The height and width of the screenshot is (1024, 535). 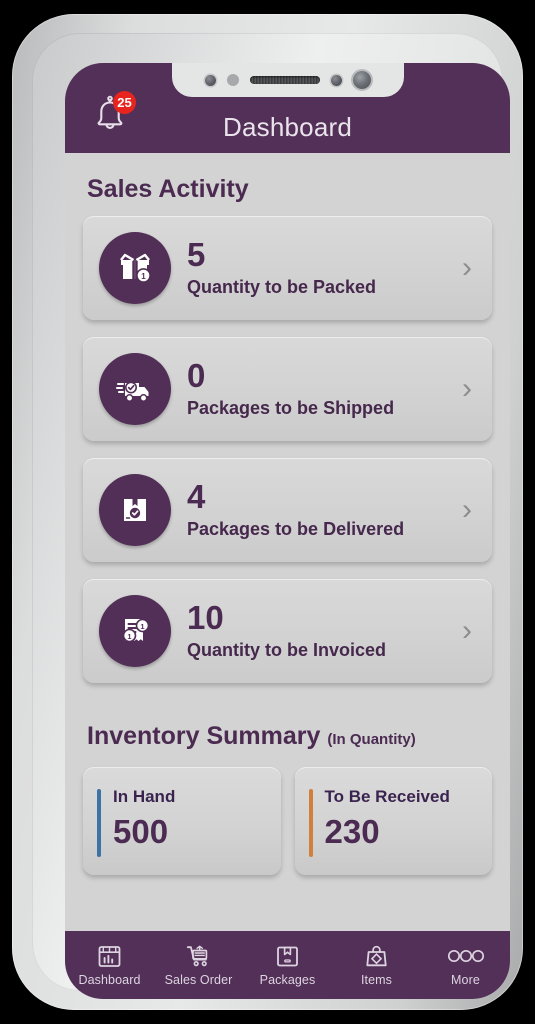 I want to click on nav-item-more: More, so click(x=465, y=965).